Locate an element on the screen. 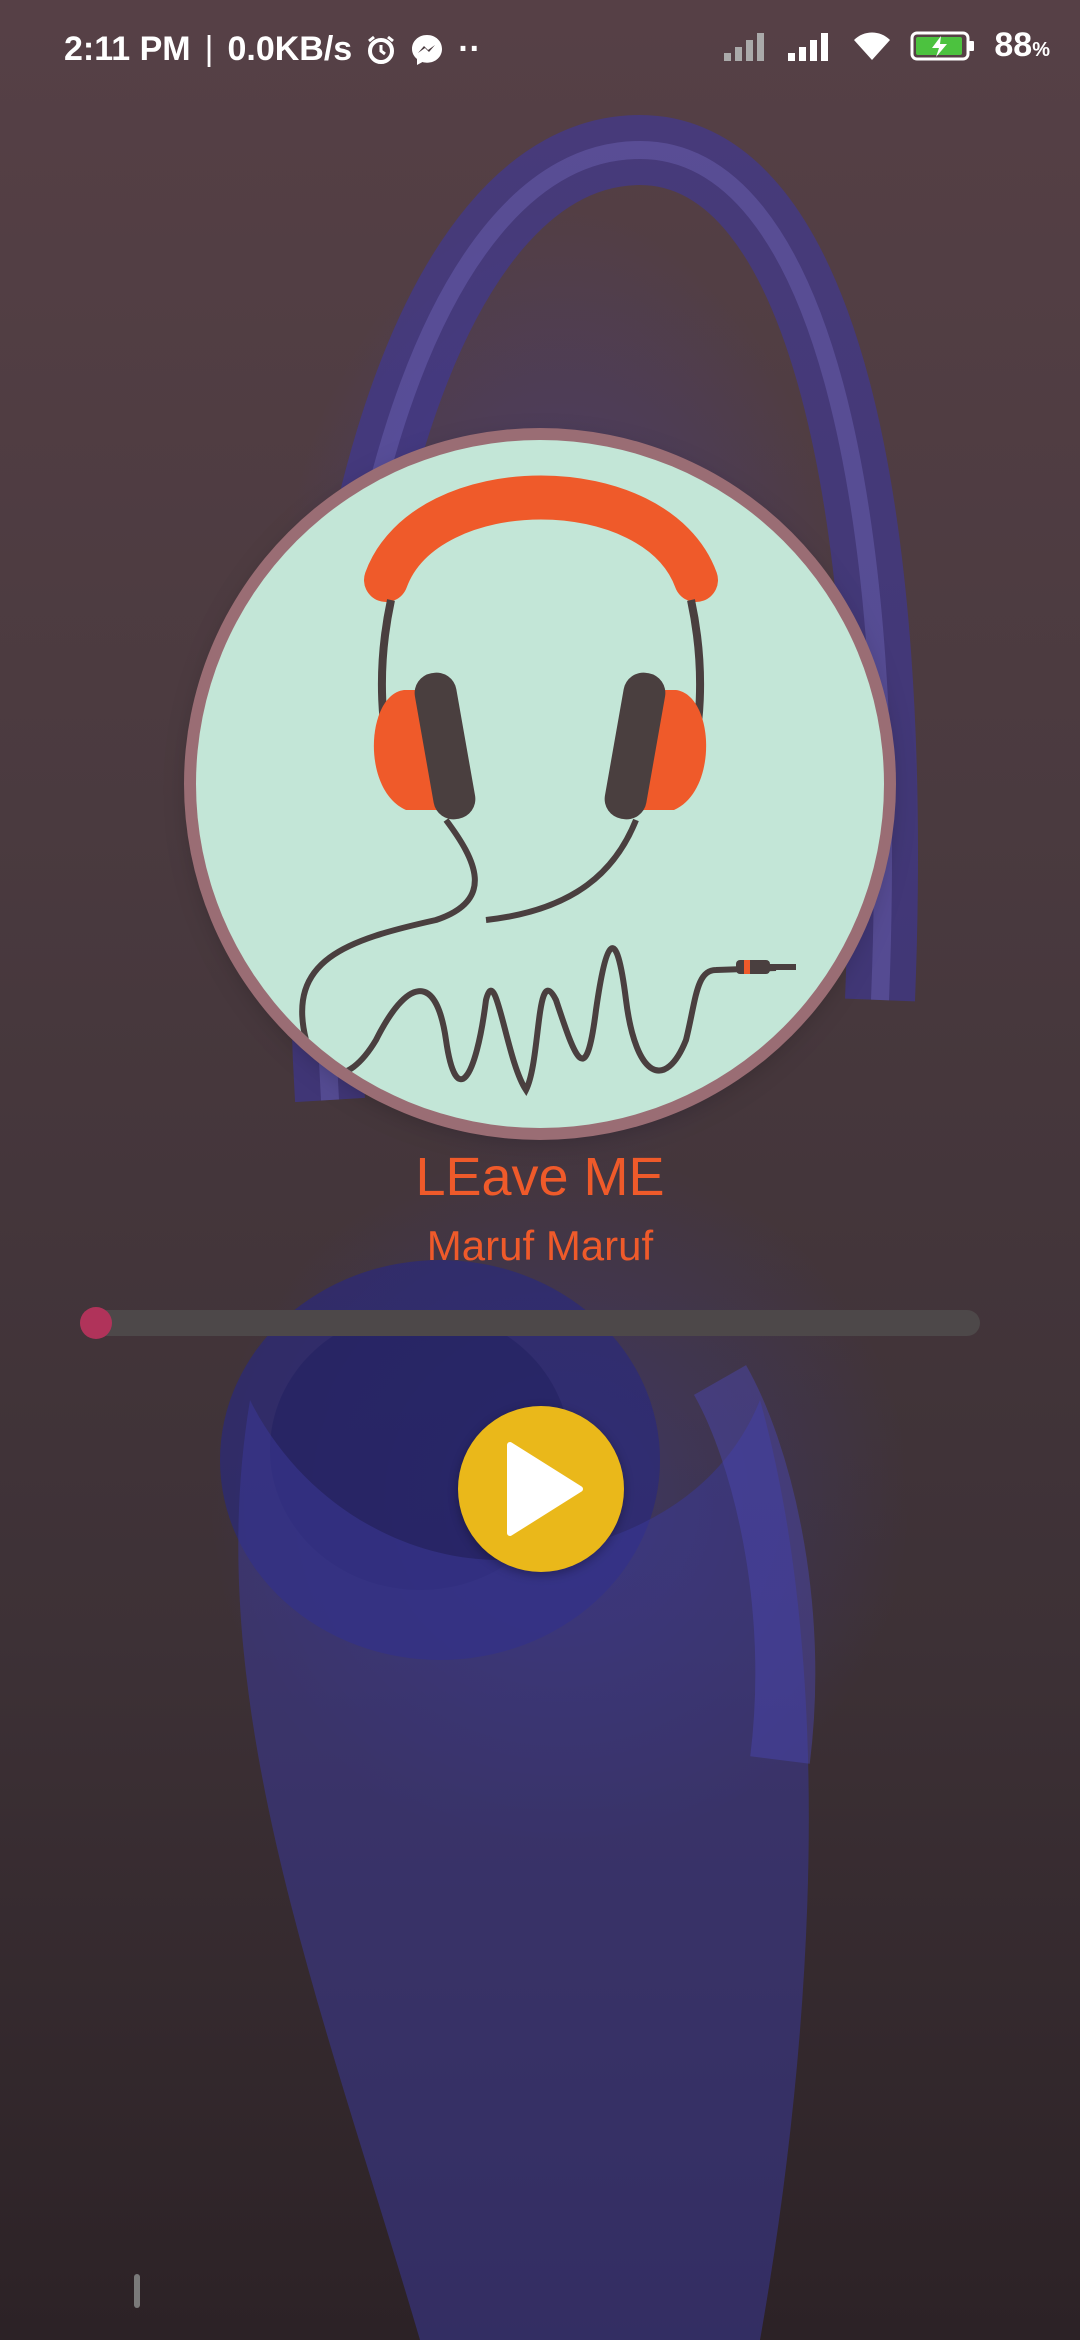  play-icon is located at coordinates (545, 1489).